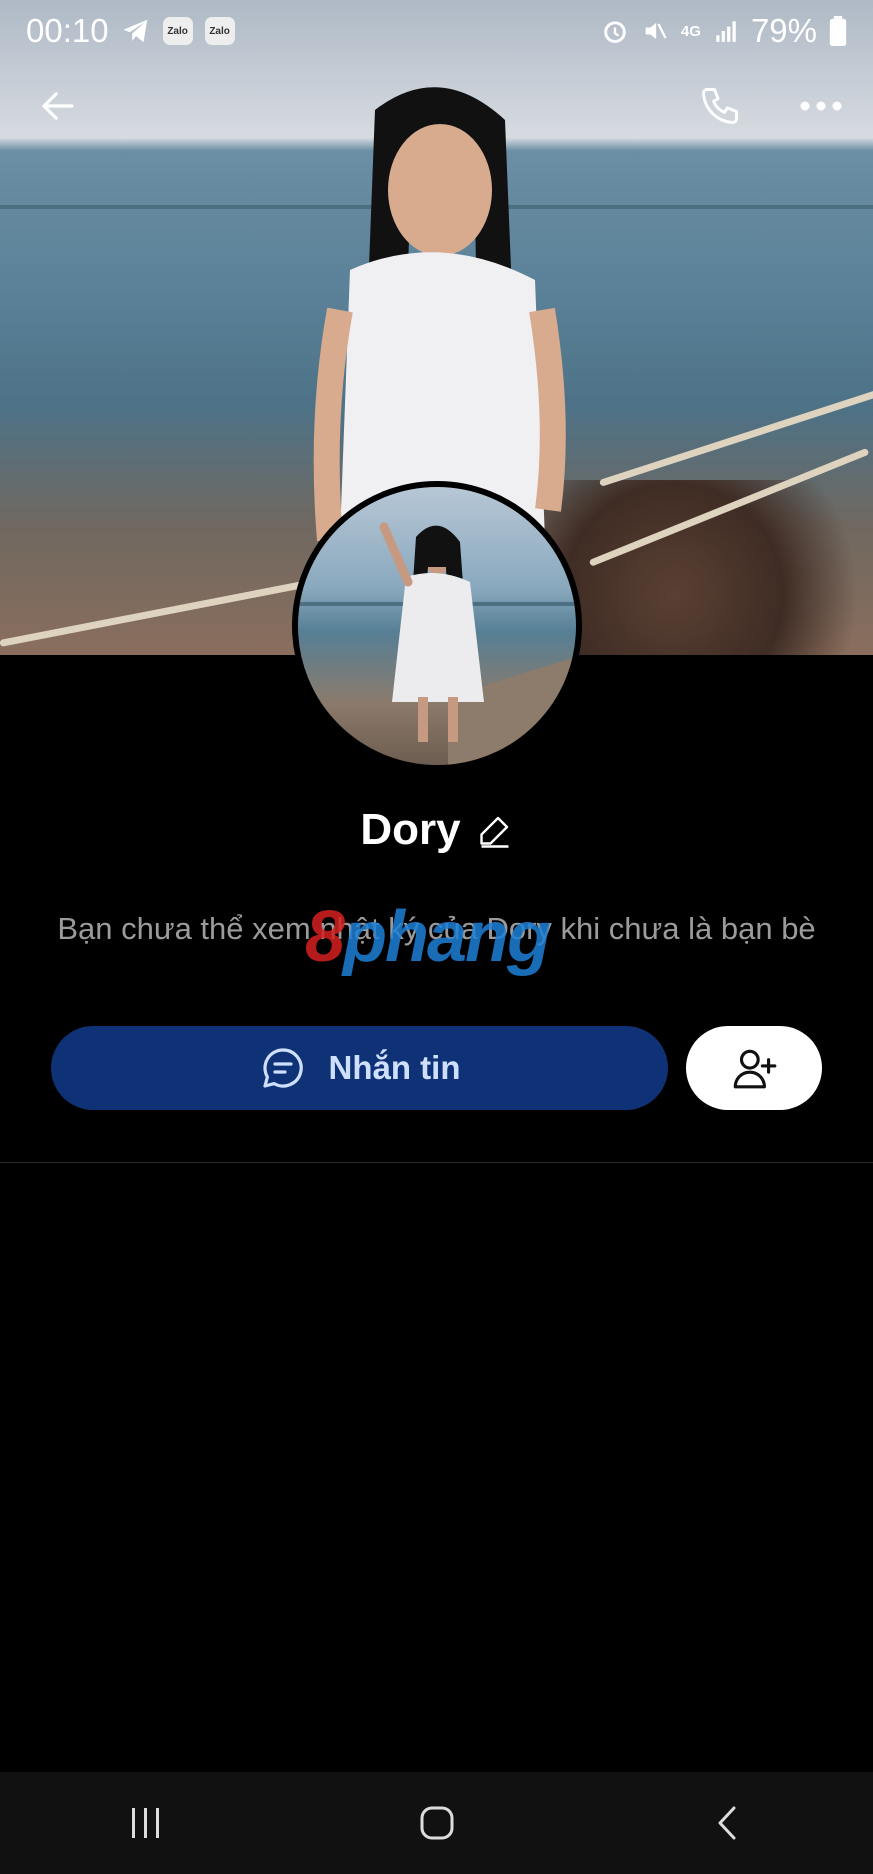 This screenshot has height=1874, width=873. What do you see at coordinates (135, 31) in the screenshot?
I see `telegram-icon` at bounding box center [135, 31].